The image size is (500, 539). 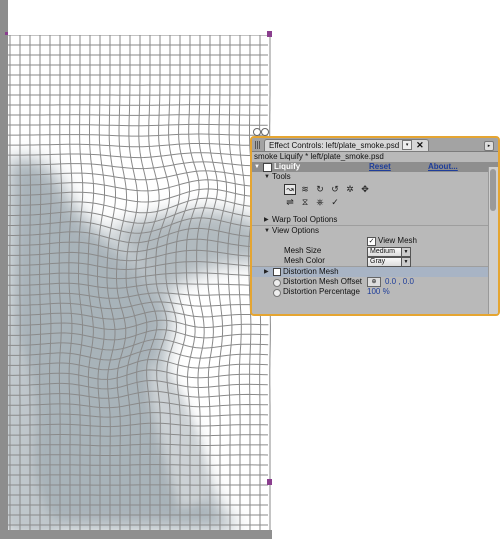 What do you see at coordinates (493, 240) in the screenshot?
I see `panel-scrollbar` at bounding box center [493, 240].